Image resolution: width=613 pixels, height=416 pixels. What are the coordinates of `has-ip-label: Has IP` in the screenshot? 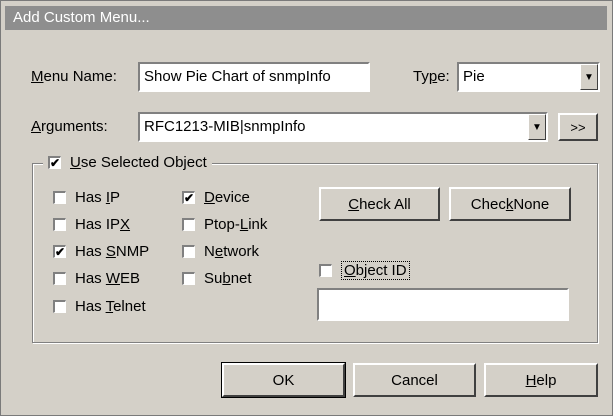 It's located at (98, 197).